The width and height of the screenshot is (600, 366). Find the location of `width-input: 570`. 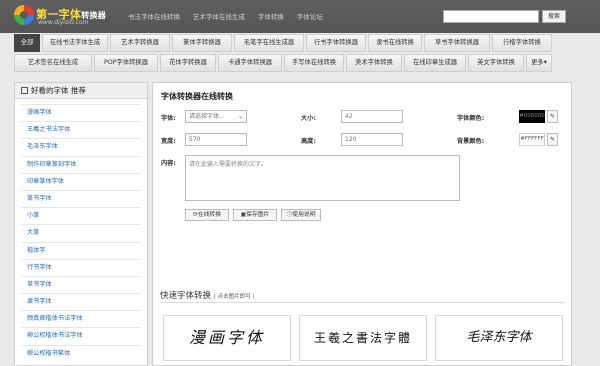

width-input: 570 is located at coordinates (216, 139).